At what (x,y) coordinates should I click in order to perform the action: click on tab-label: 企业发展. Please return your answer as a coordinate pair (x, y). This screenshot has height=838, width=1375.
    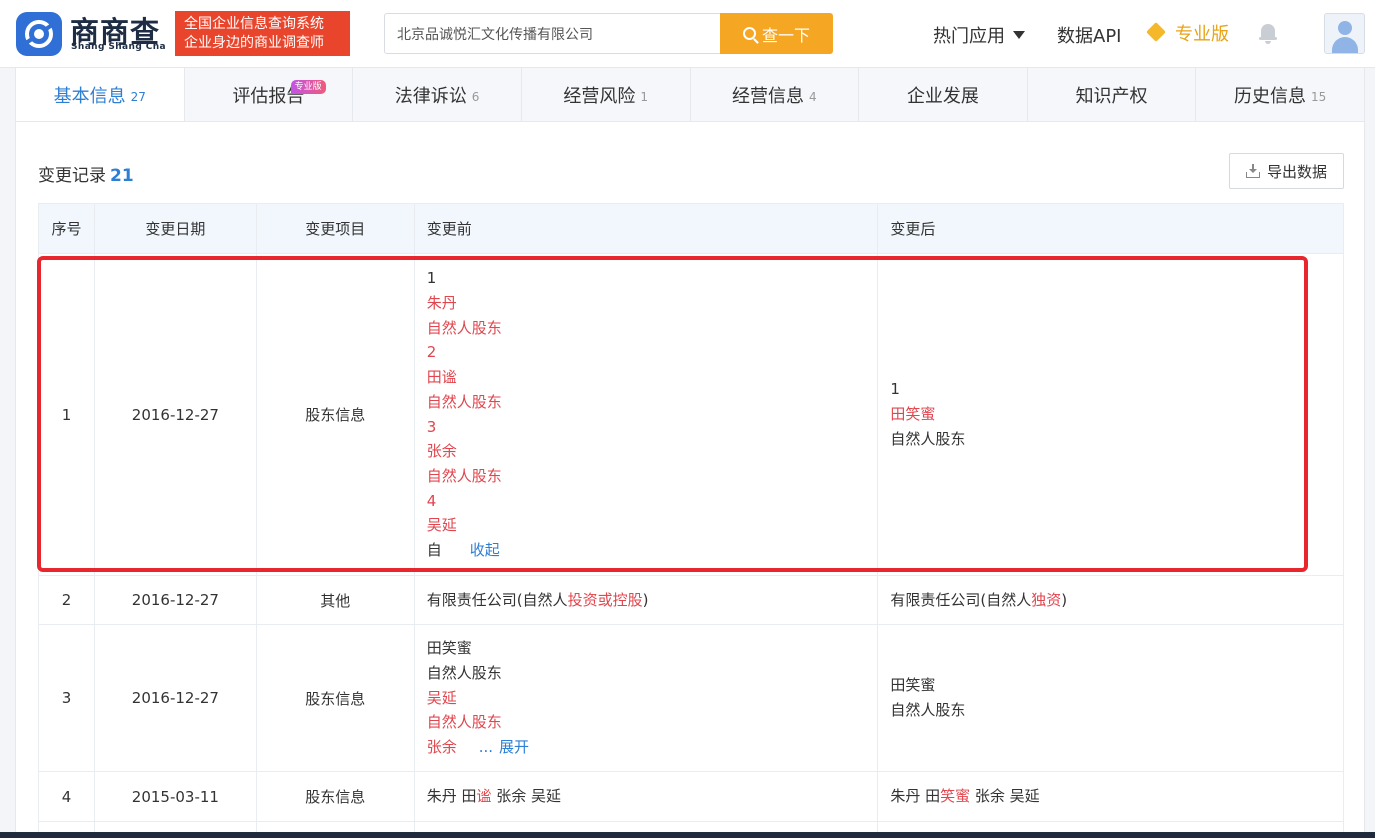
    Looking at the image, I should click on (942, 96).